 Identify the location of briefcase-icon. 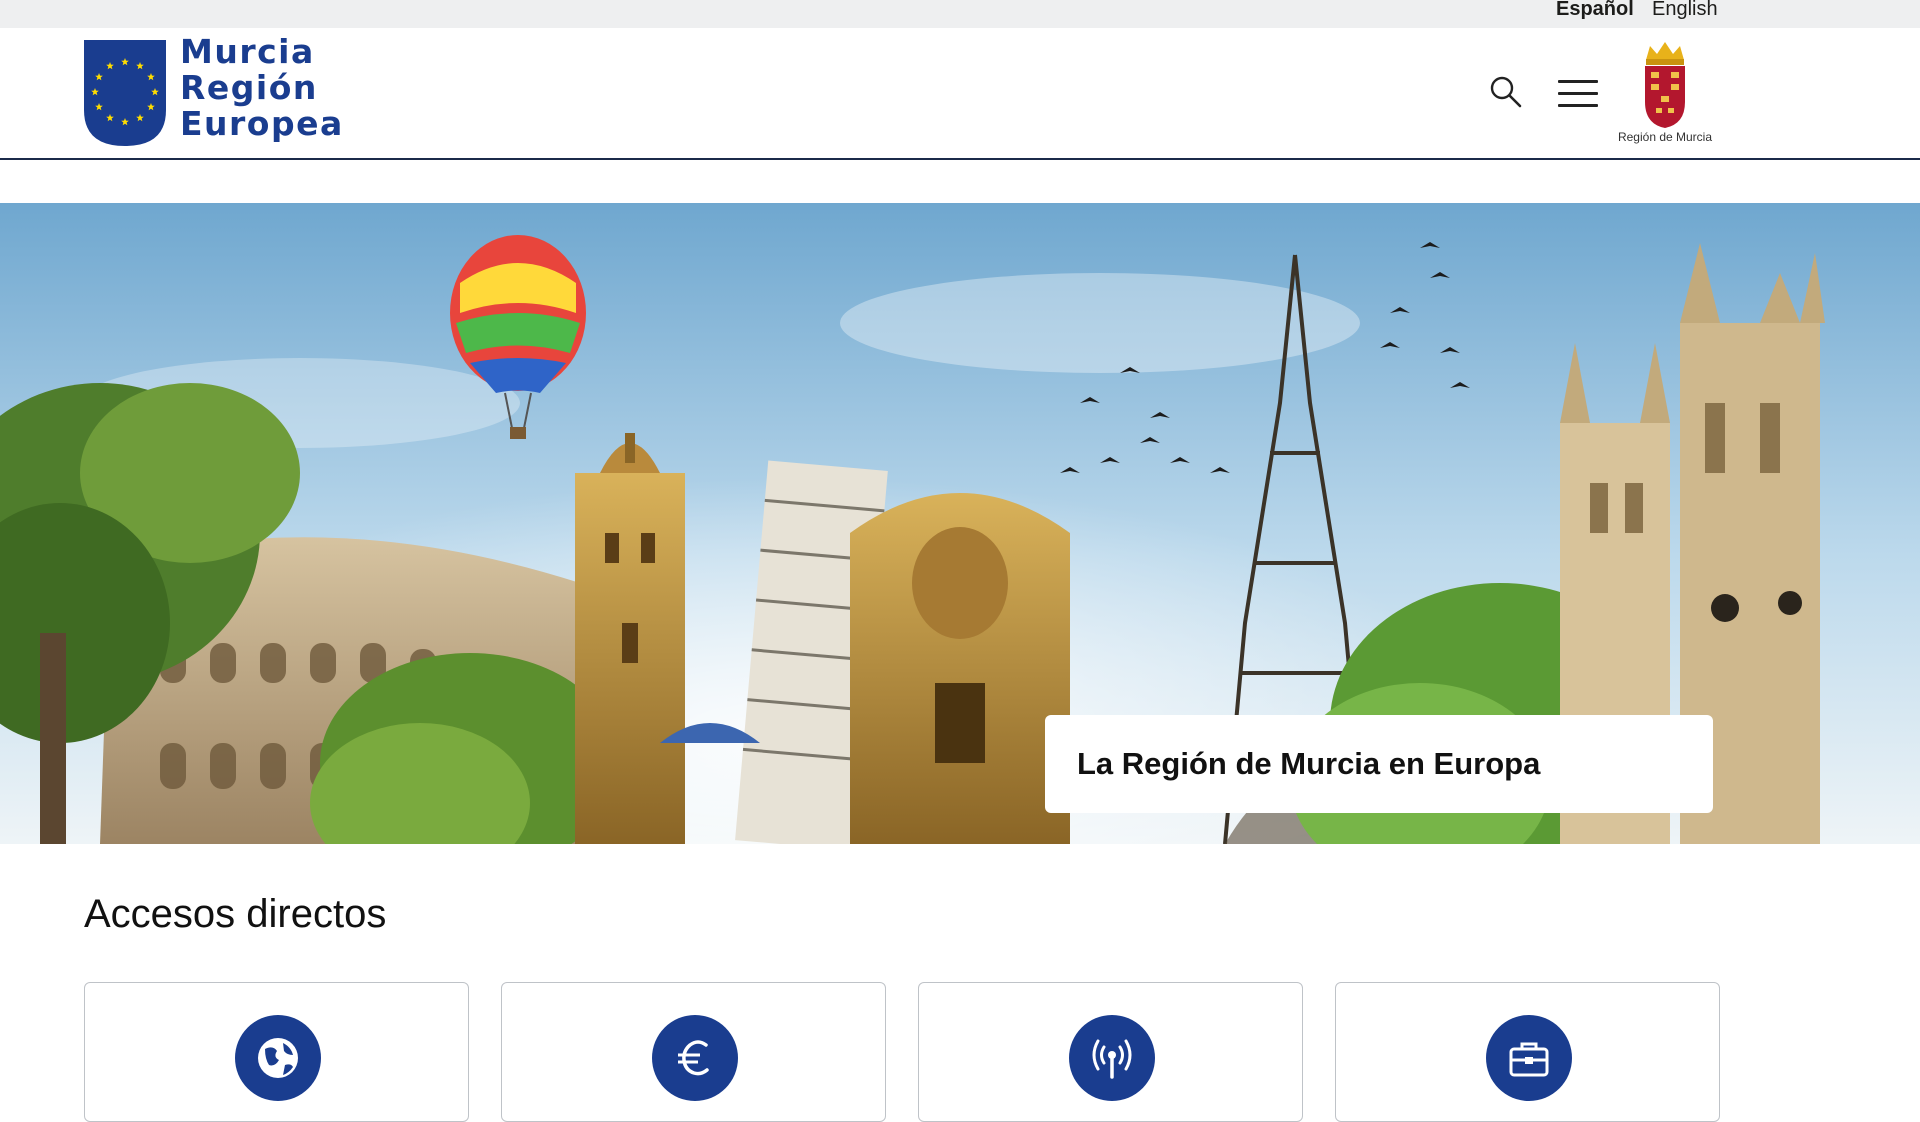
(1529, 1059).